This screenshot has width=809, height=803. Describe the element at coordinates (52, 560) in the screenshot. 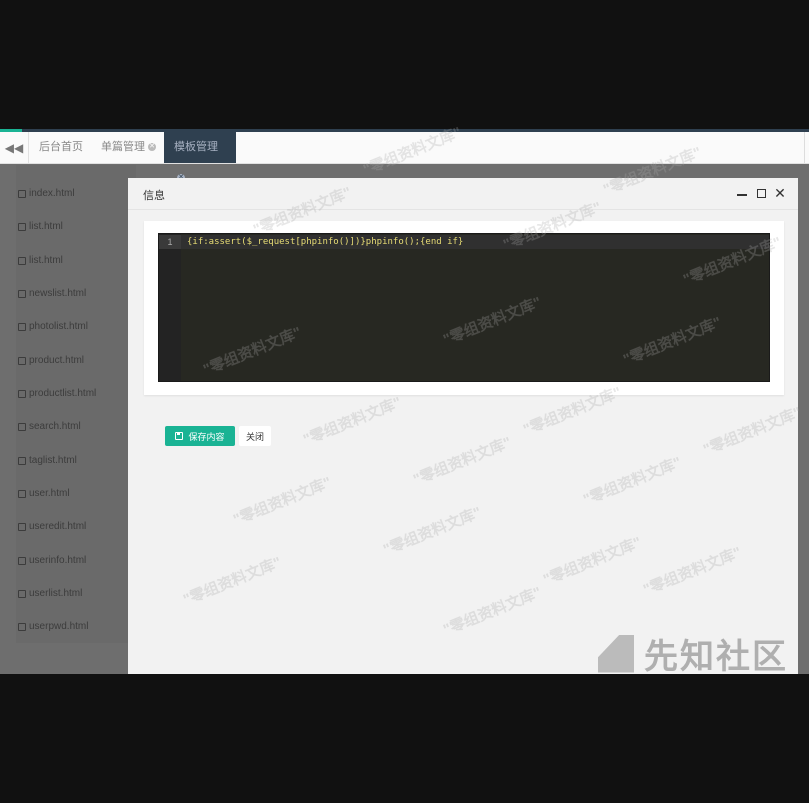

I see `file-item: userinfo.html` at that location.